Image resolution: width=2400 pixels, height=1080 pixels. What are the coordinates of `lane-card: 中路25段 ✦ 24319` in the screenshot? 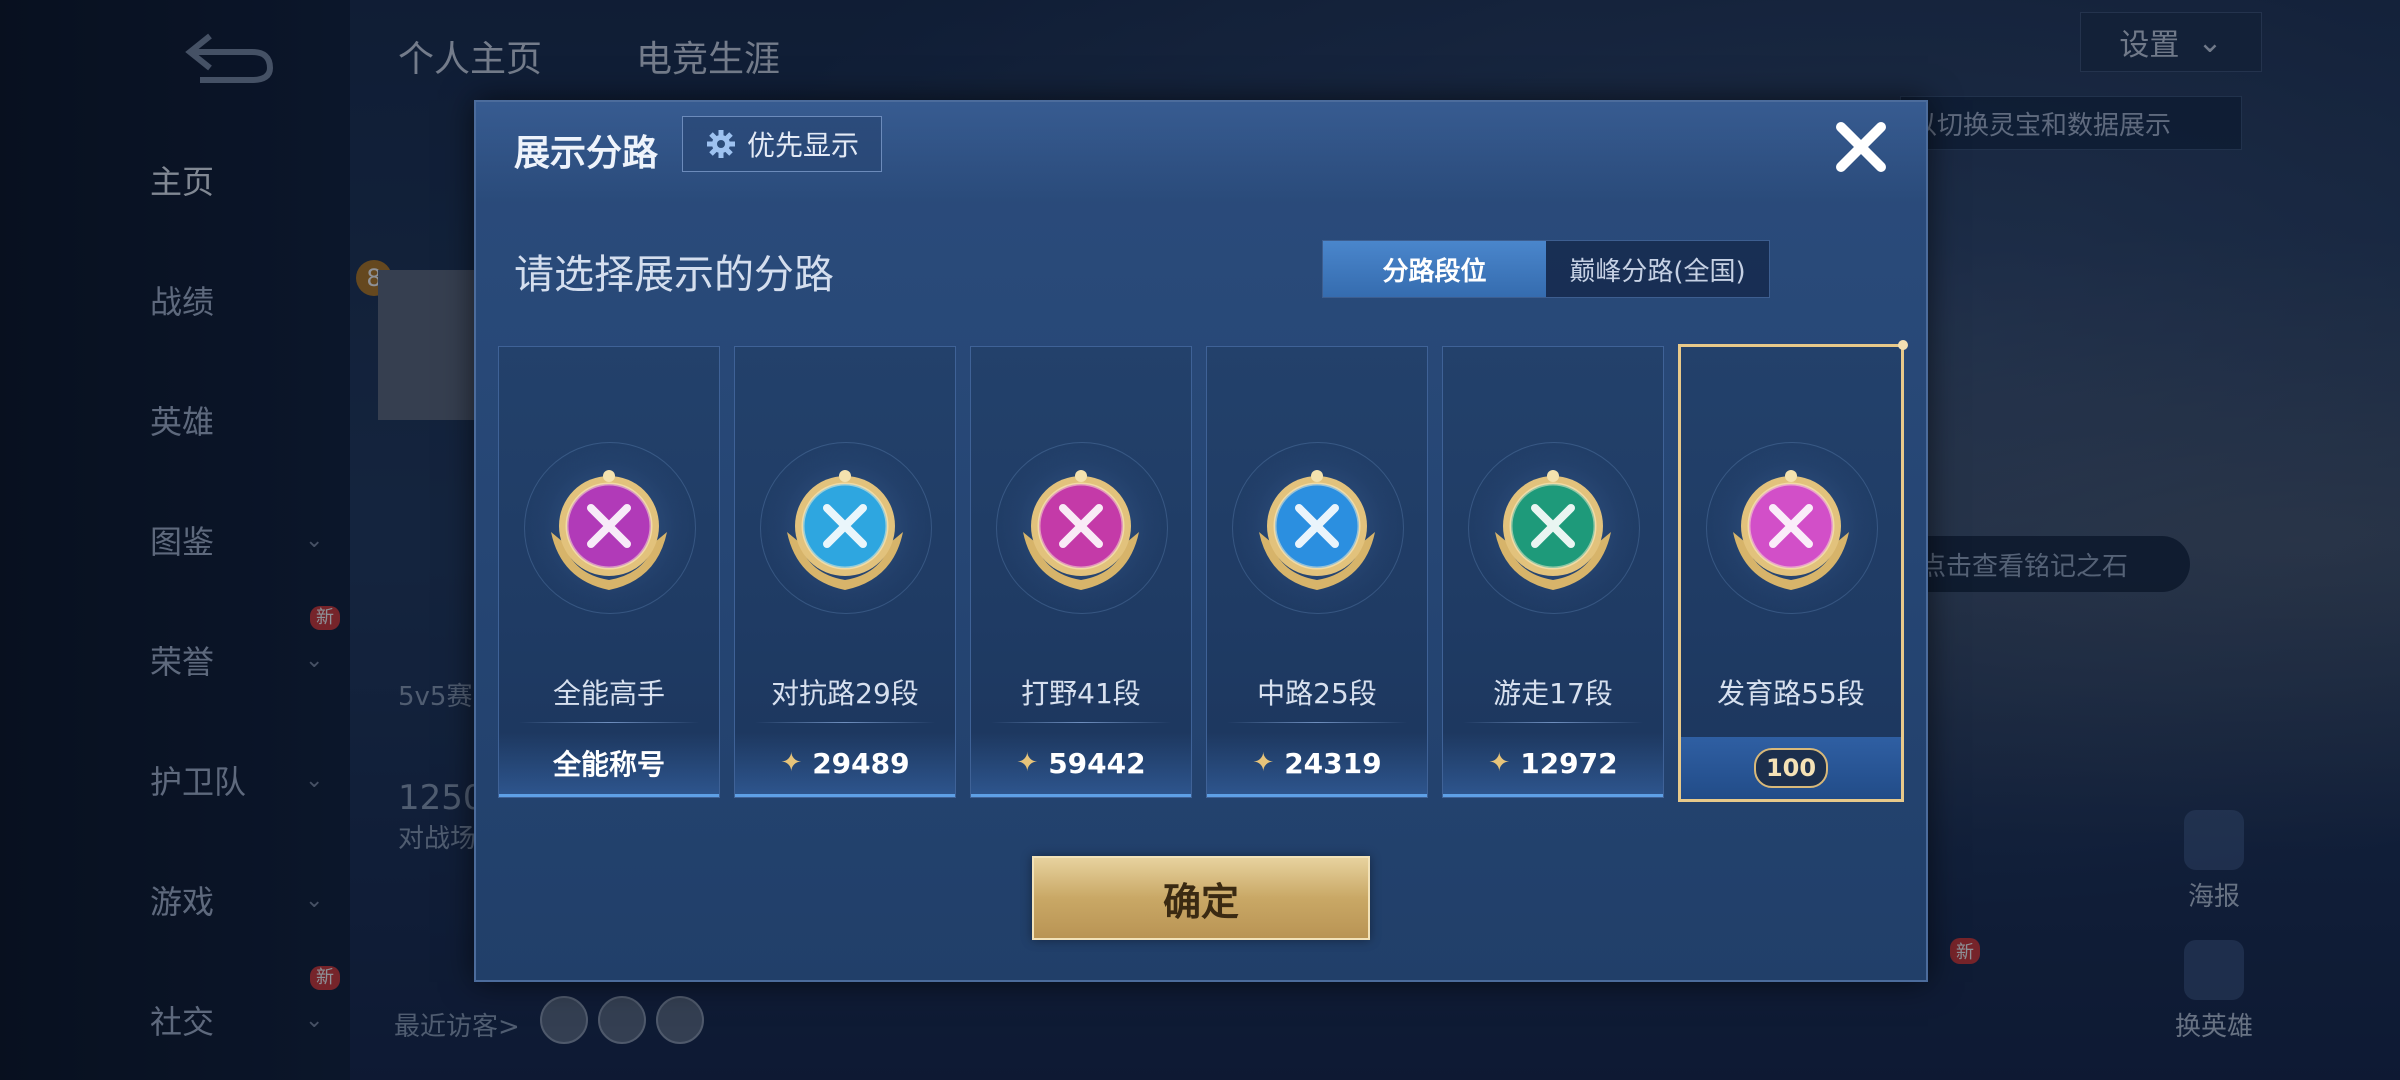 It's located at (1317, 572).